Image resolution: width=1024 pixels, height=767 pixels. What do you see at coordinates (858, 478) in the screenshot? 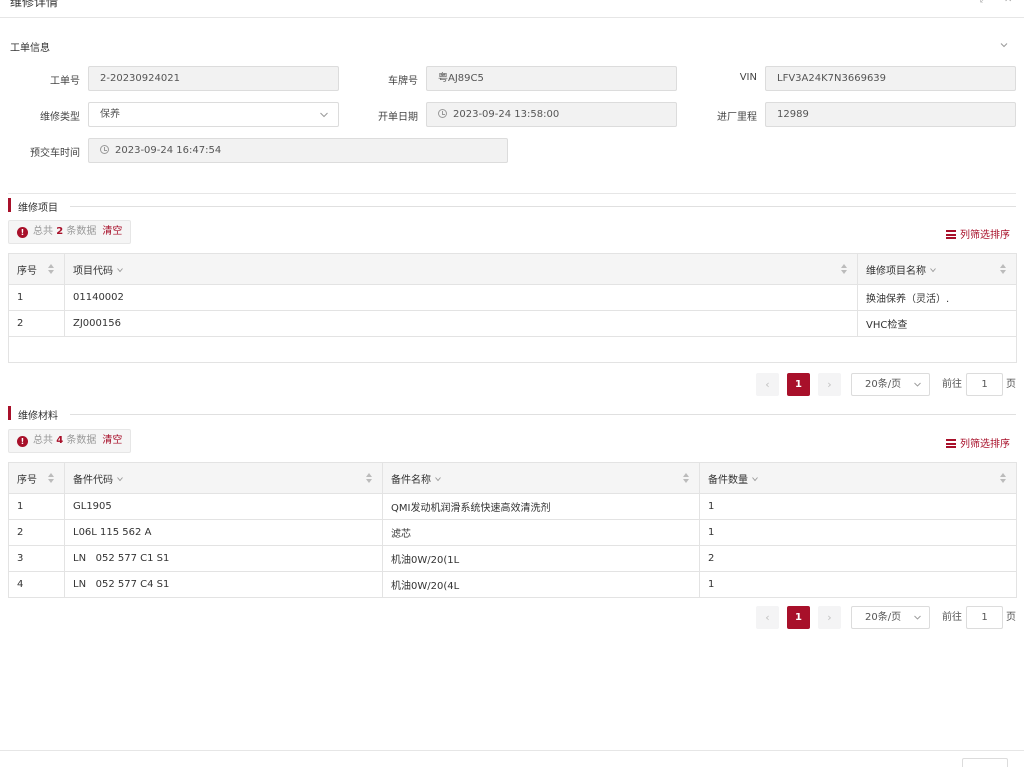
I see `column-header: 备件数量` at bounding box center [858, 478].